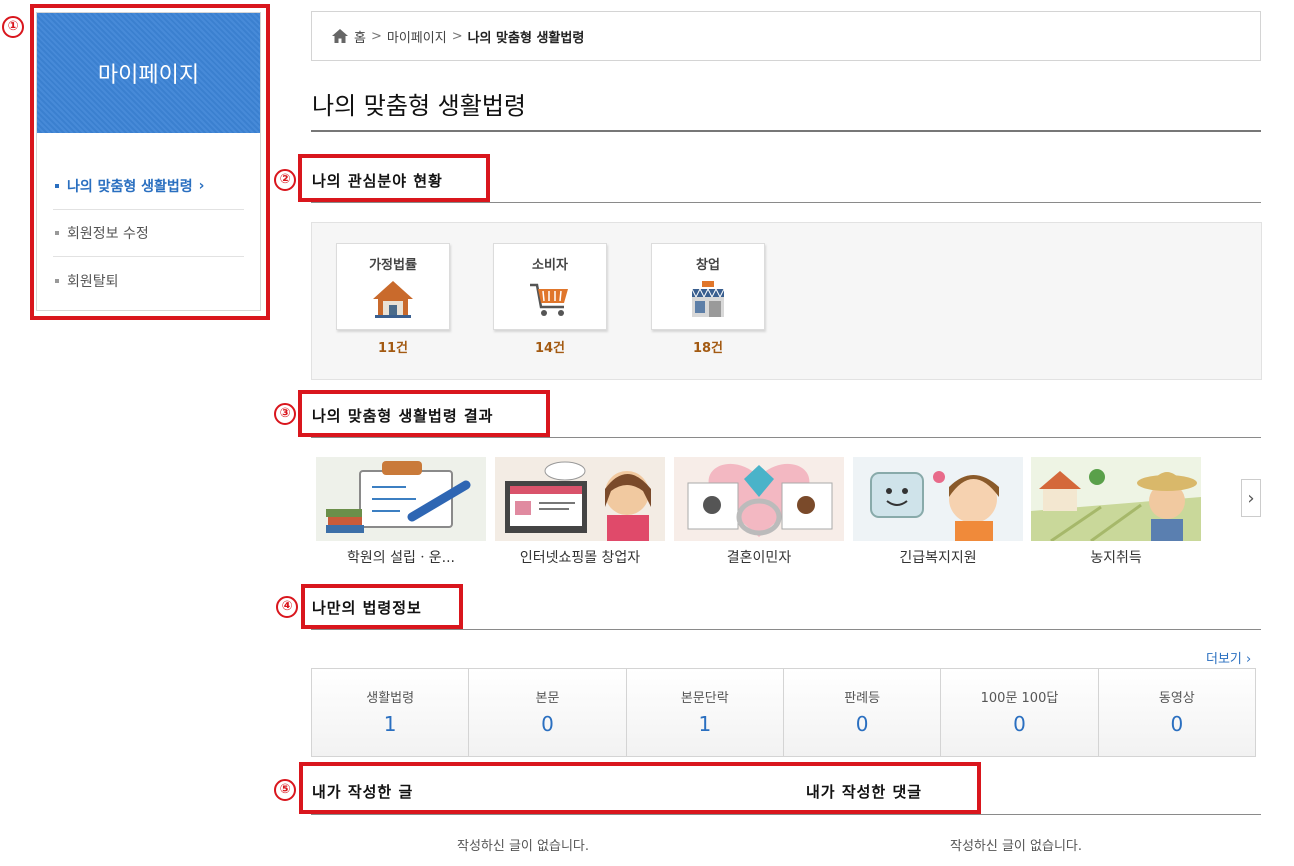  I want to click on stat-body-paragraph: 본문단락 1, so click(705, 712).